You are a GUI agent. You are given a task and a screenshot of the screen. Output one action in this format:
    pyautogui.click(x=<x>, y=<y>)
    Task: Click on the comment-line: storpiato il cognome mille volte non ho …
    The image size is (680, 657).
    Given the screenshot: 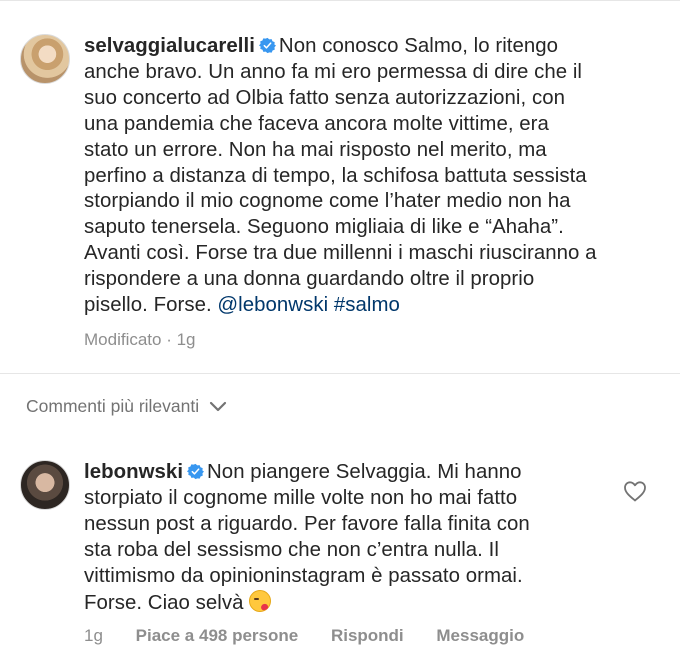 What is the action you would take?
    pyautogui.click(x=301, y=497)
    